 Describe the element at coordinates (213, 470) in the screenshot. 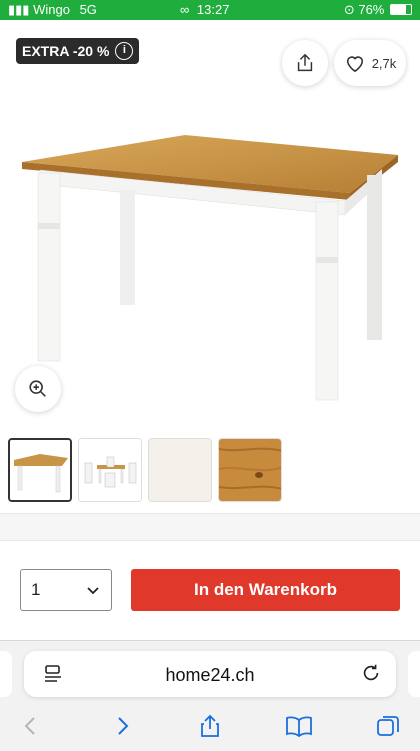

I see `thumbnail-strip` at that location.